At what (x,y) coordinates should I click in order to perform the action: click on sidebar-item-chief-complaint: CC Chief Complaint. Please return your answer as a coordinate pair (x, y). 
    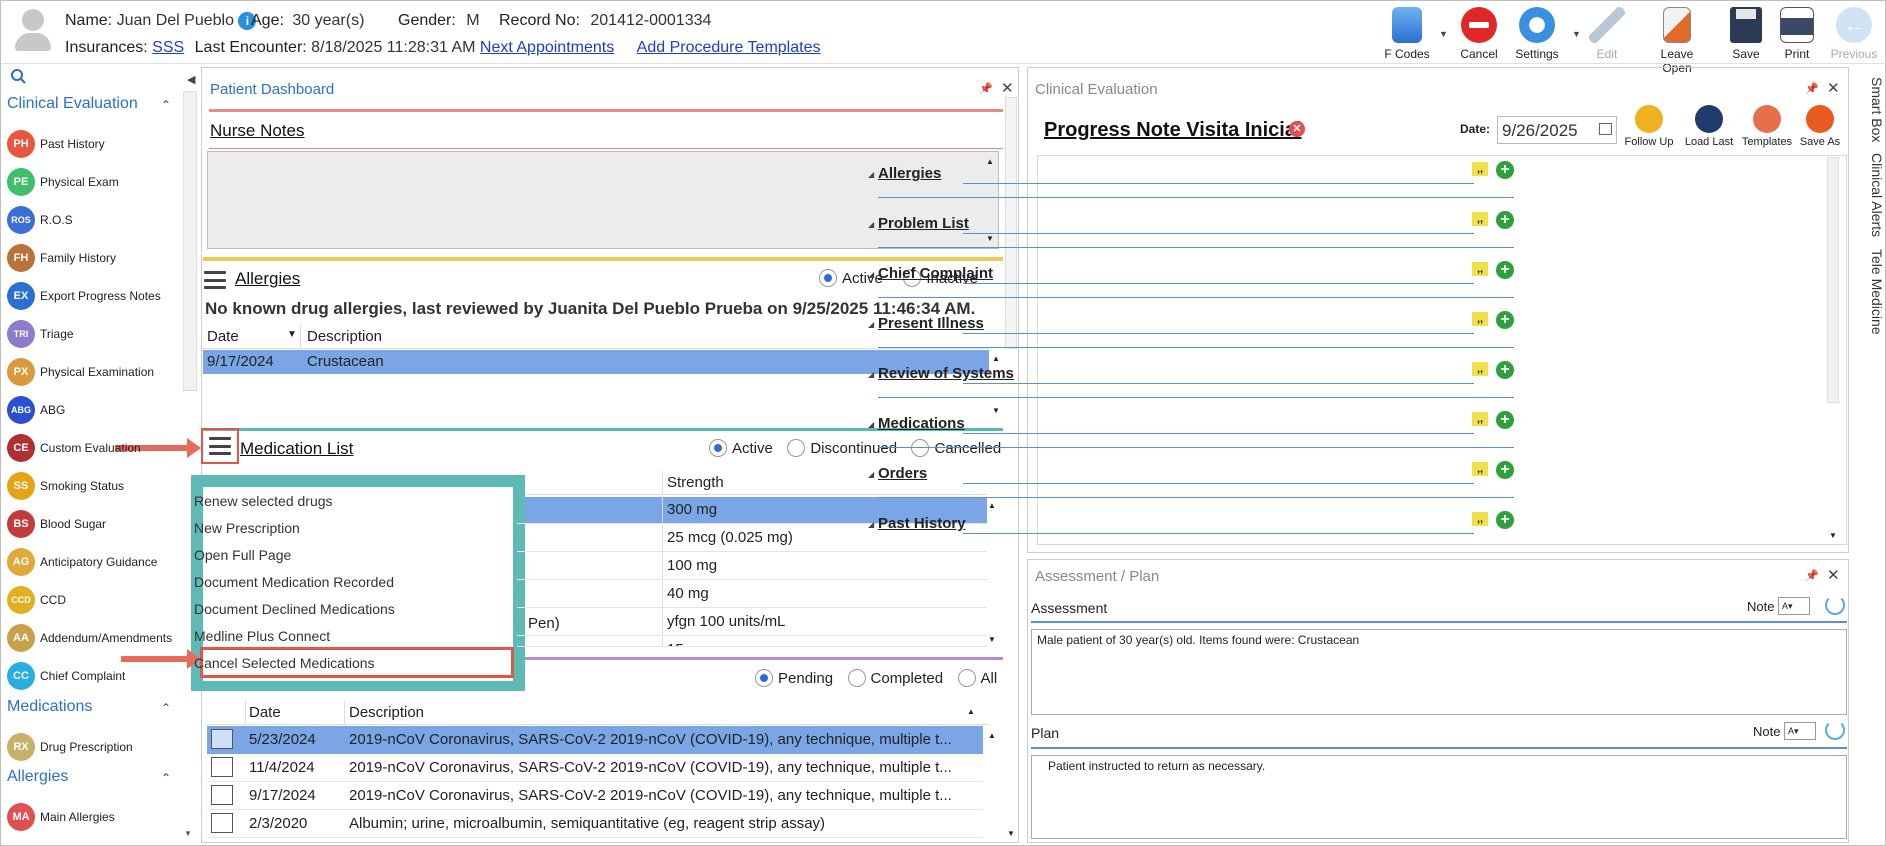
    Looking at the image, I should click on (97, 676).